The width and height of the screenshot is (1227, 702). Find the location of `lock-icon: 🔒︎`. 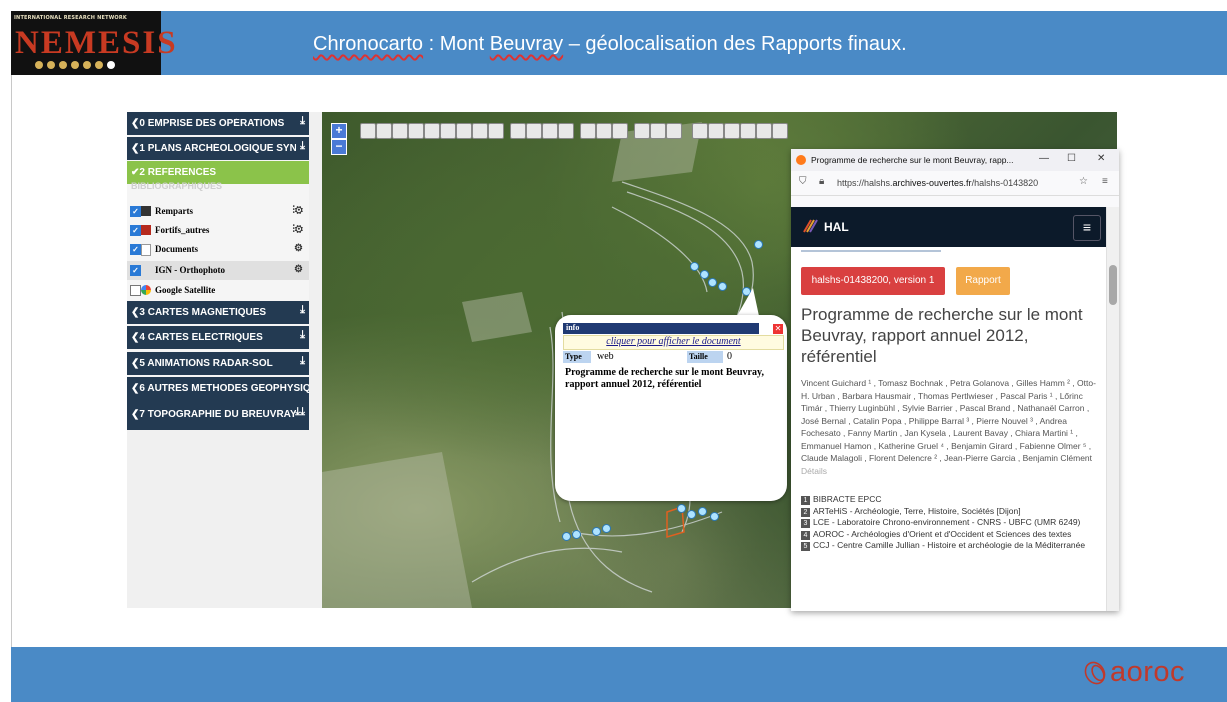

lock-icon: 🔒︎ is located at coordinates (821, 181).